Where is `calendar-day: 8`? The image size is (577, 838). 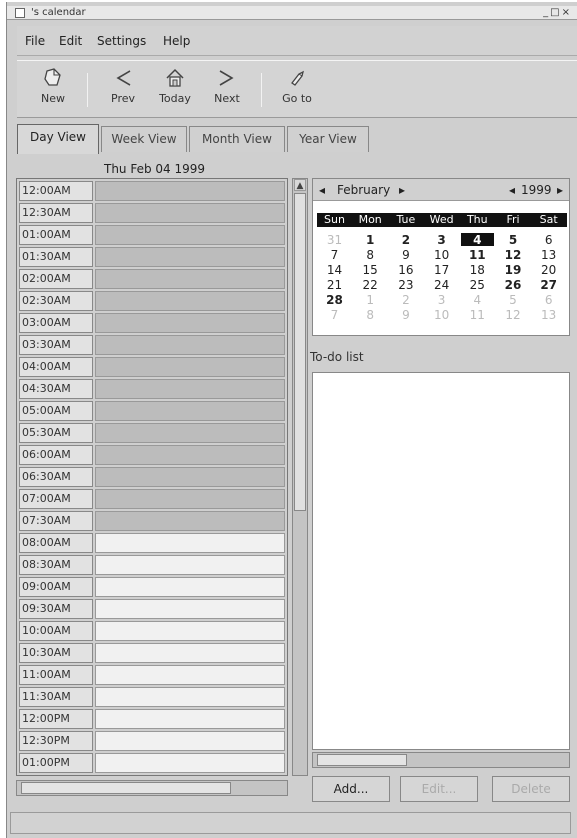
calendar-day: 8 is located at coordinates (370, 255).